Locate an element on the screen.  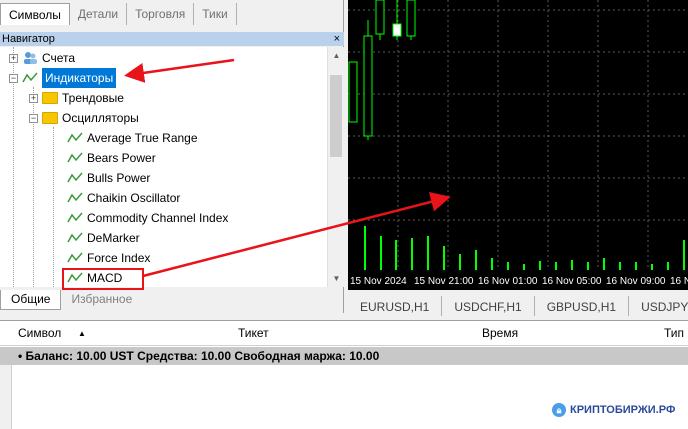
scroll-down-icon: ▼ is located at coordinates (336, 278).